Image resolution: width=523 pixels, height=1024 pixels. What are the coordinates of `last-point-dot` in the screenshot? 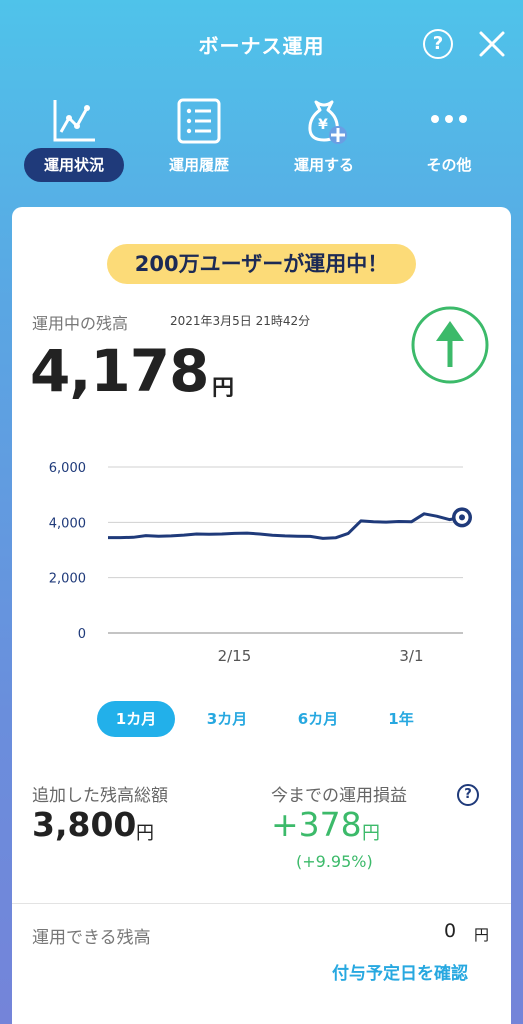 It's located at (462, 517).